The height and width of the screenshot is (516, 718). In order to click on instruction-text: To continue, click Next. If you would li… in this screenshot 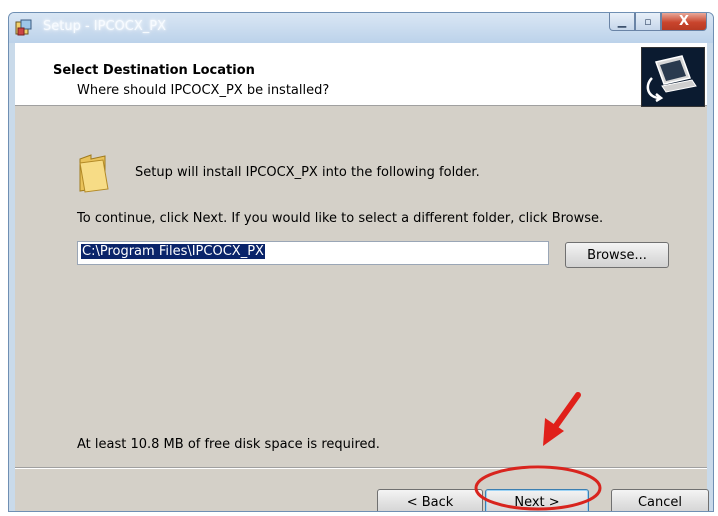, I will do `click(340, 218)`.